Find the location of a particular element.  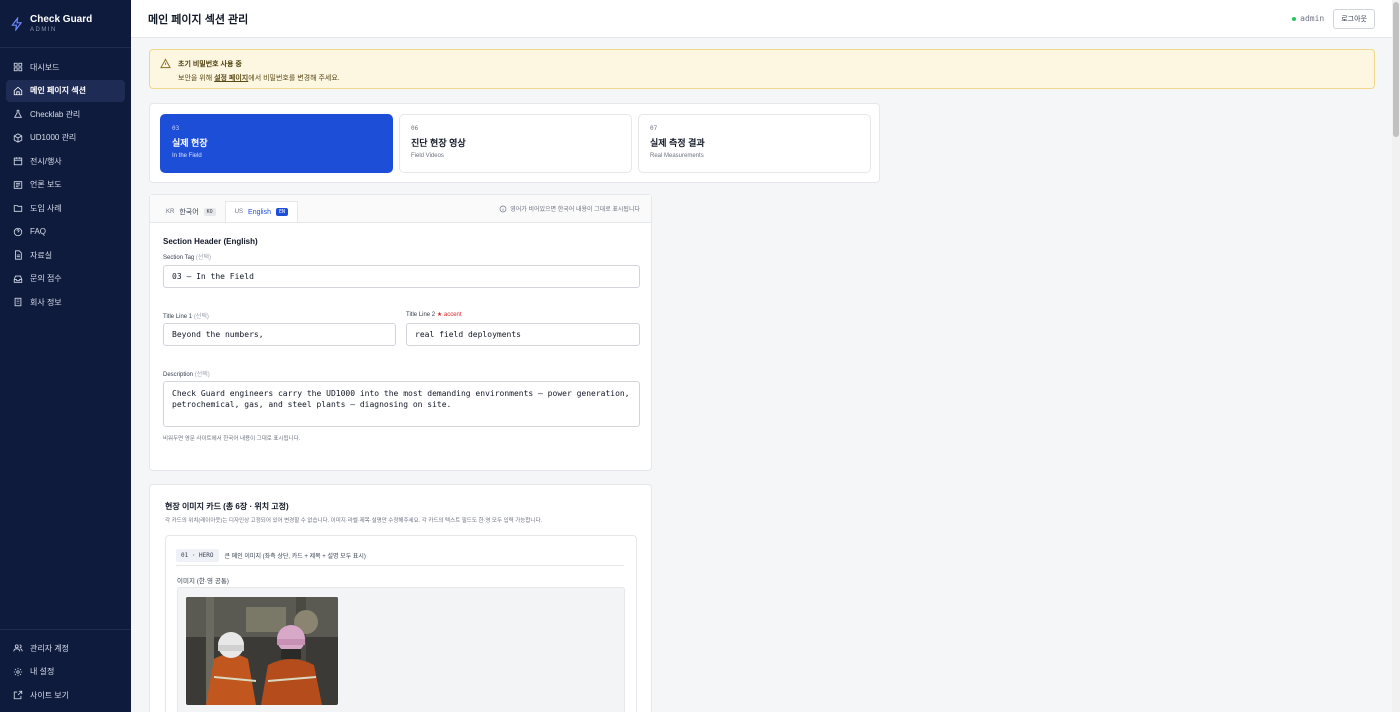

section-tag-input: 03 — In the Field is located at coordinates (401, 276).